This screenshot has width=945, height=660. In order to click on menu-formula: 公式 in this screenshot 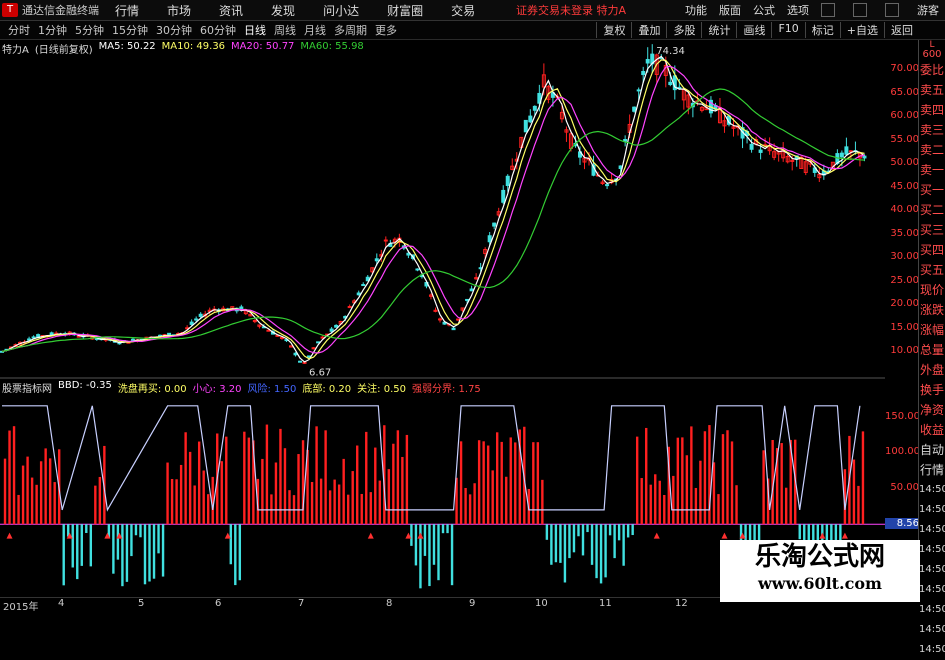, I will do `click(764, 10)`.